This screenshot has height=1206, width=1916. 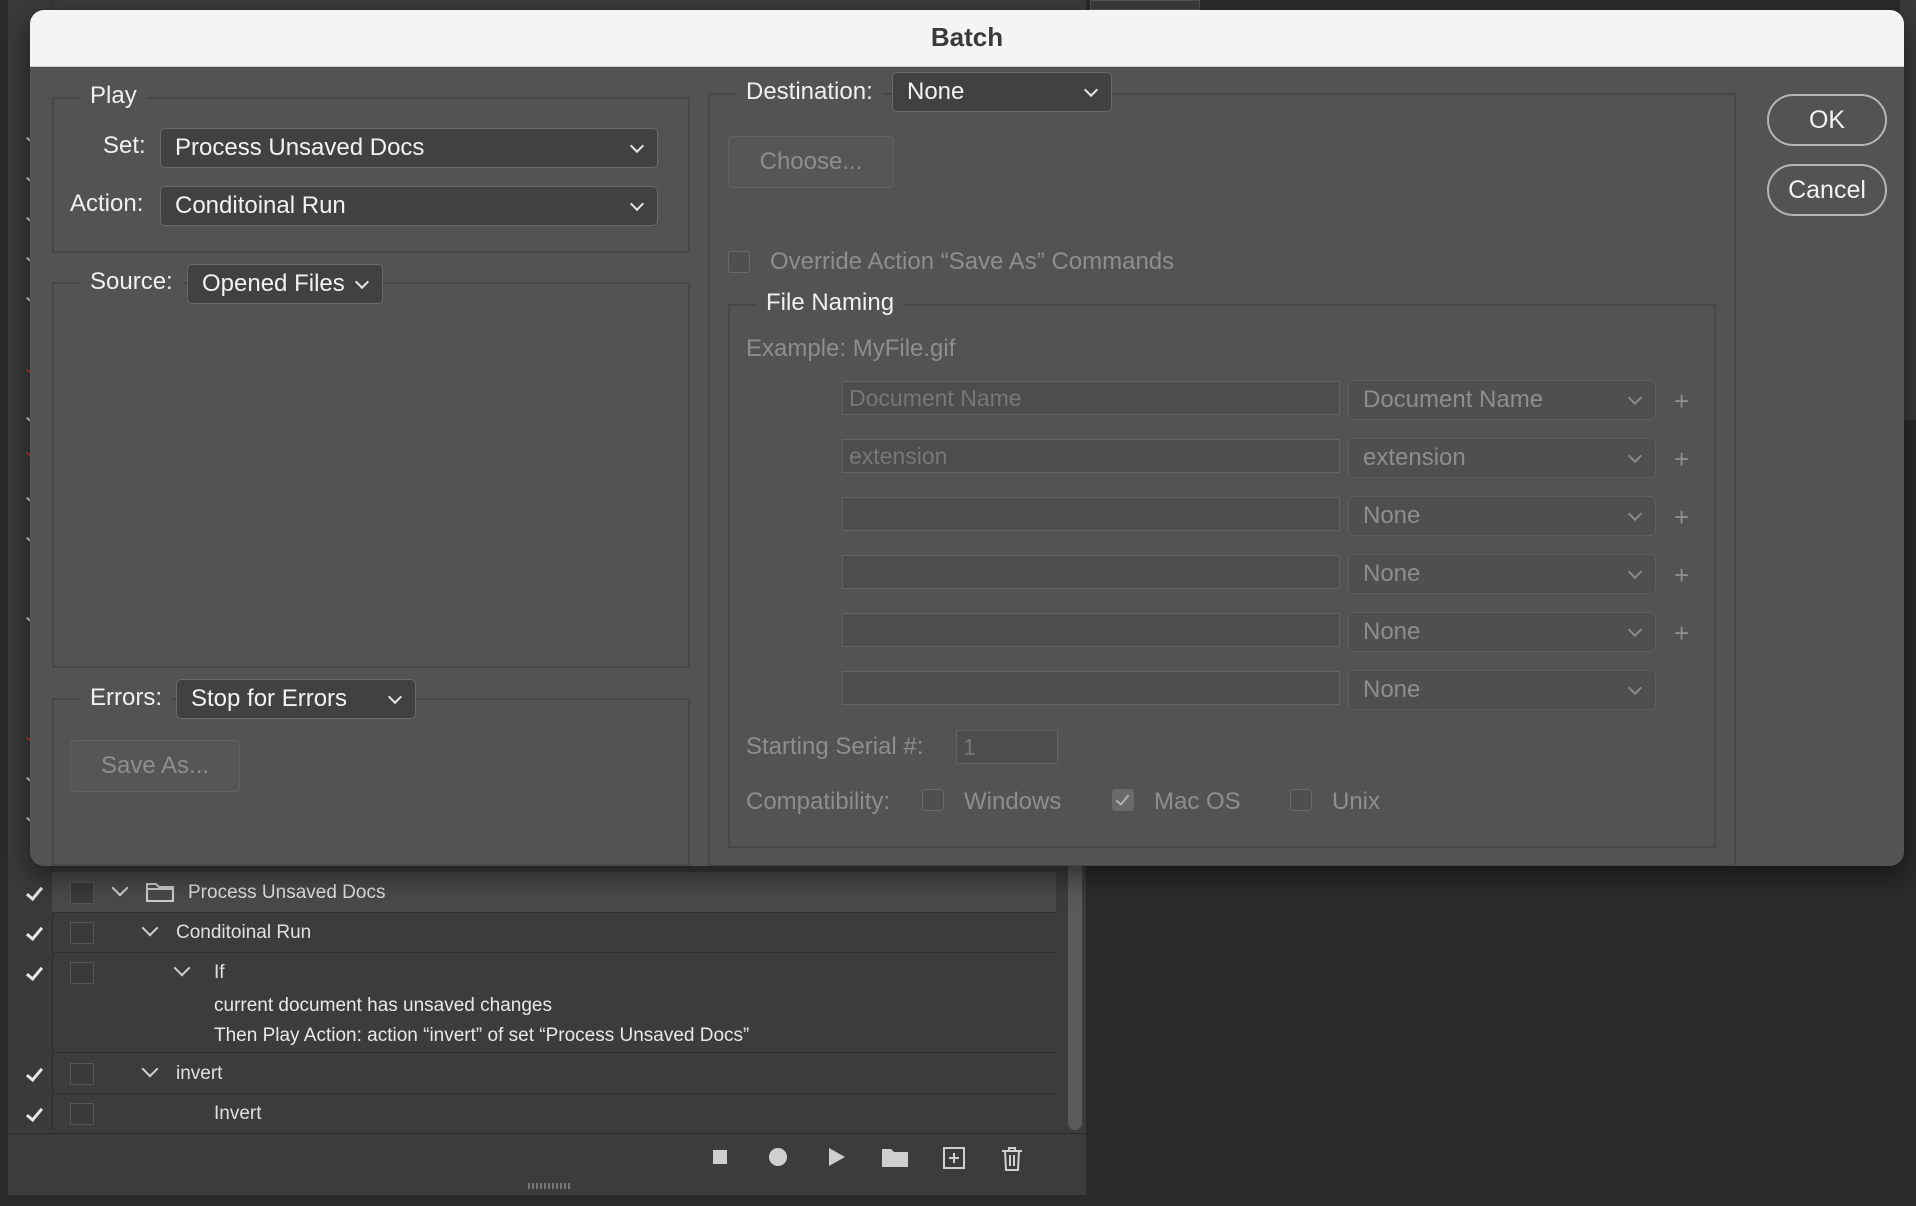 What do you see at coordinates (219, 972) in the screenshot?
I see `step-label: If` at bounding box center [219, 972].